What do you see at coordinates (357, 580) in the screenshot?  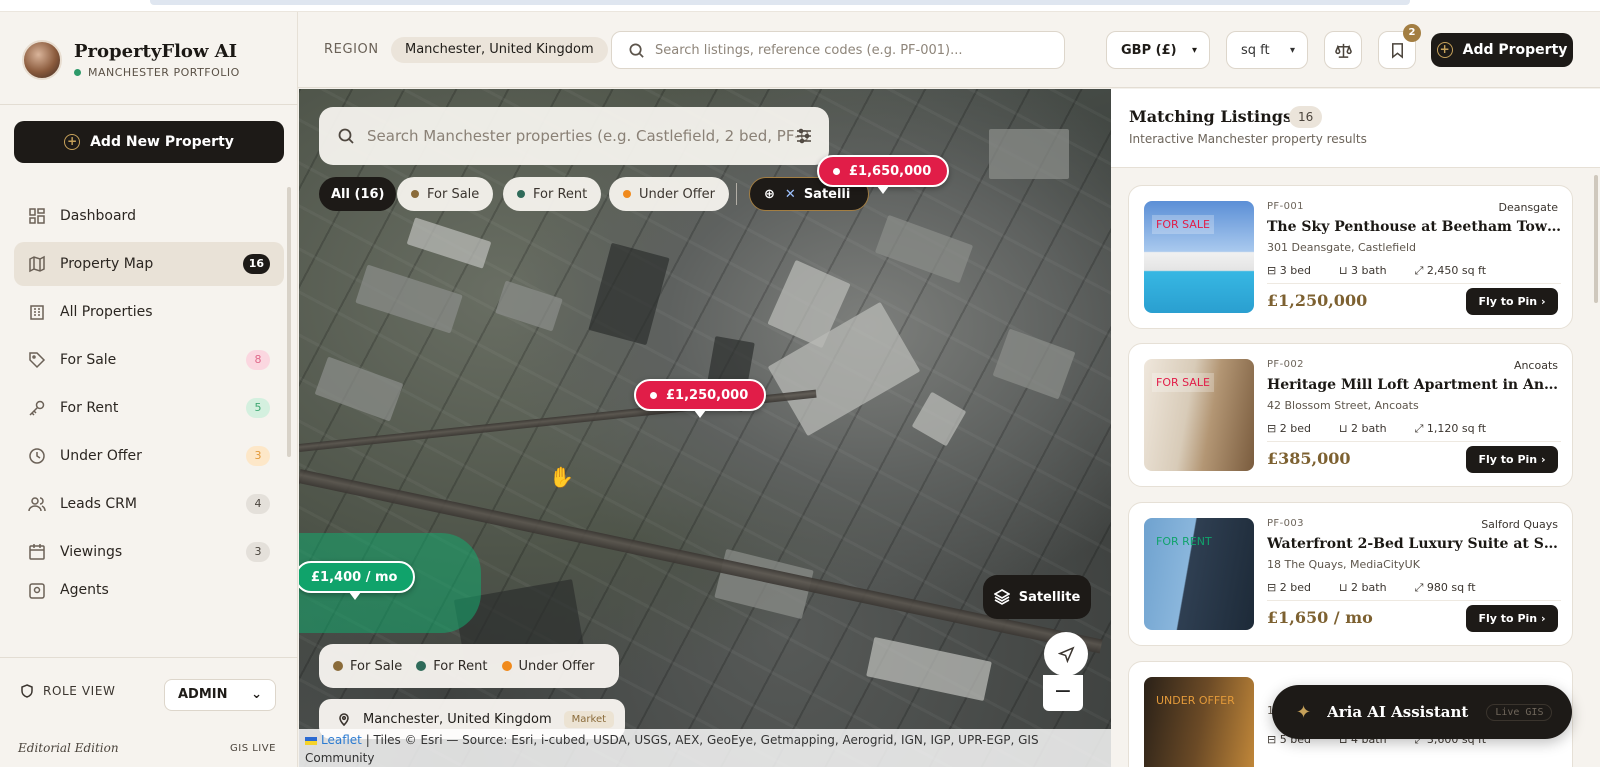 I see `map-pin-price: £1,400 / mo` at bounding box center [357, 580].